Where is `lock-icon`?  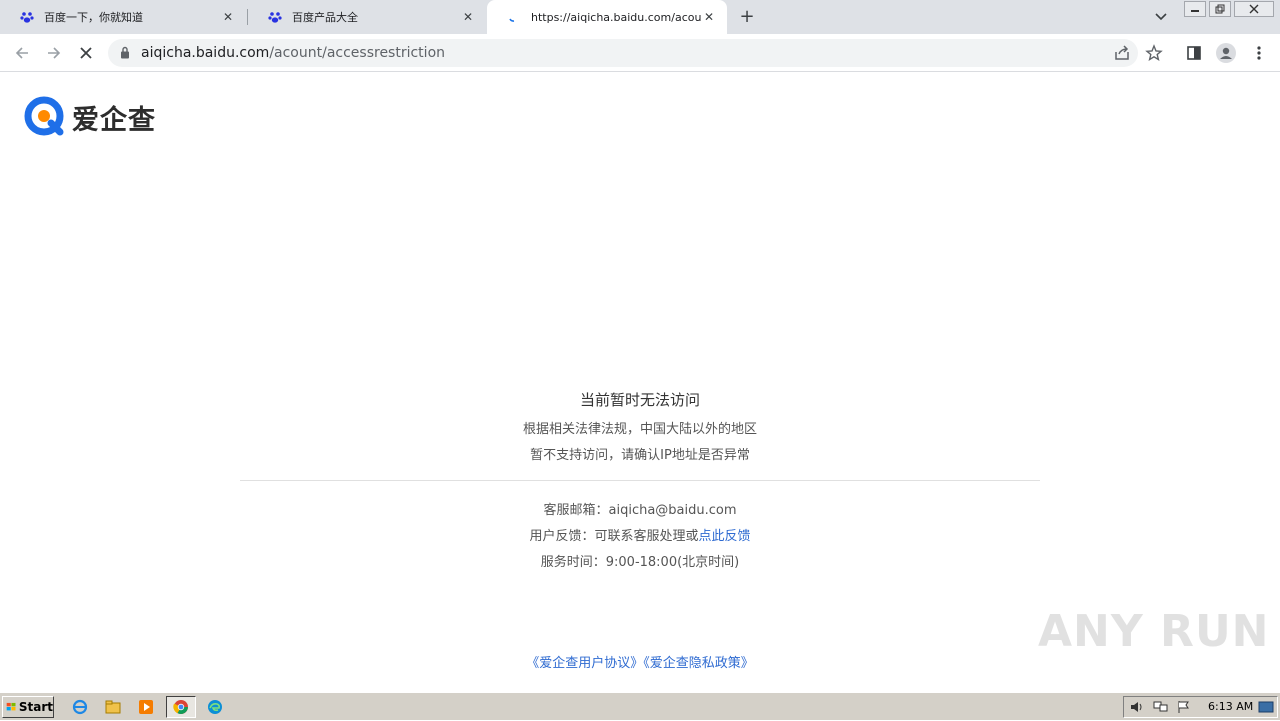
lock-icon is located at coordinates (125, 52).